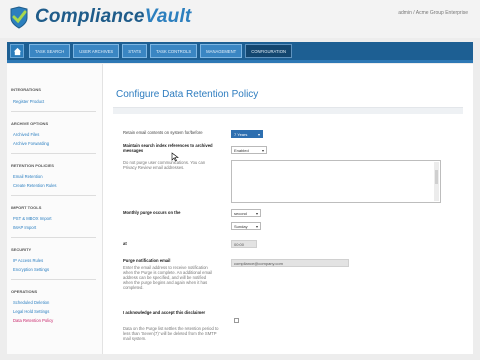  What do you see at coordinates (174, 51) in the screenshot?
I see `tab-task-controls: TASK CONTROLS` at bounding box center [174, 51].